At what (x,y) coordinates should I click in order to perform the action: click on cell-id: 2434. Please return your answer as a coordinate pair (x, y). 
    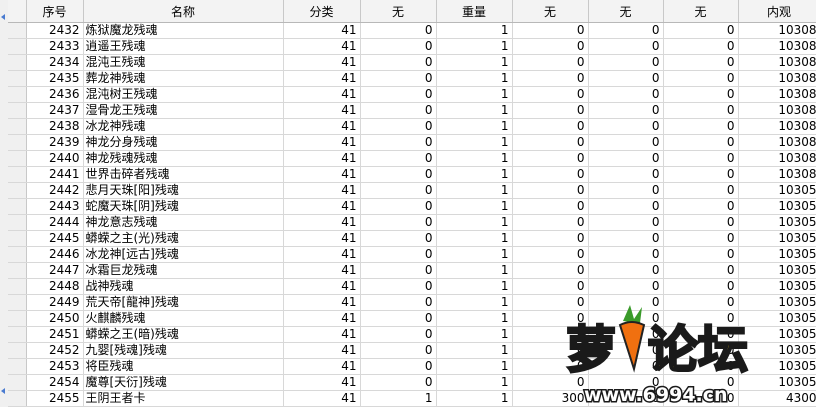
    Looking at the image, I should click on (55, 62).